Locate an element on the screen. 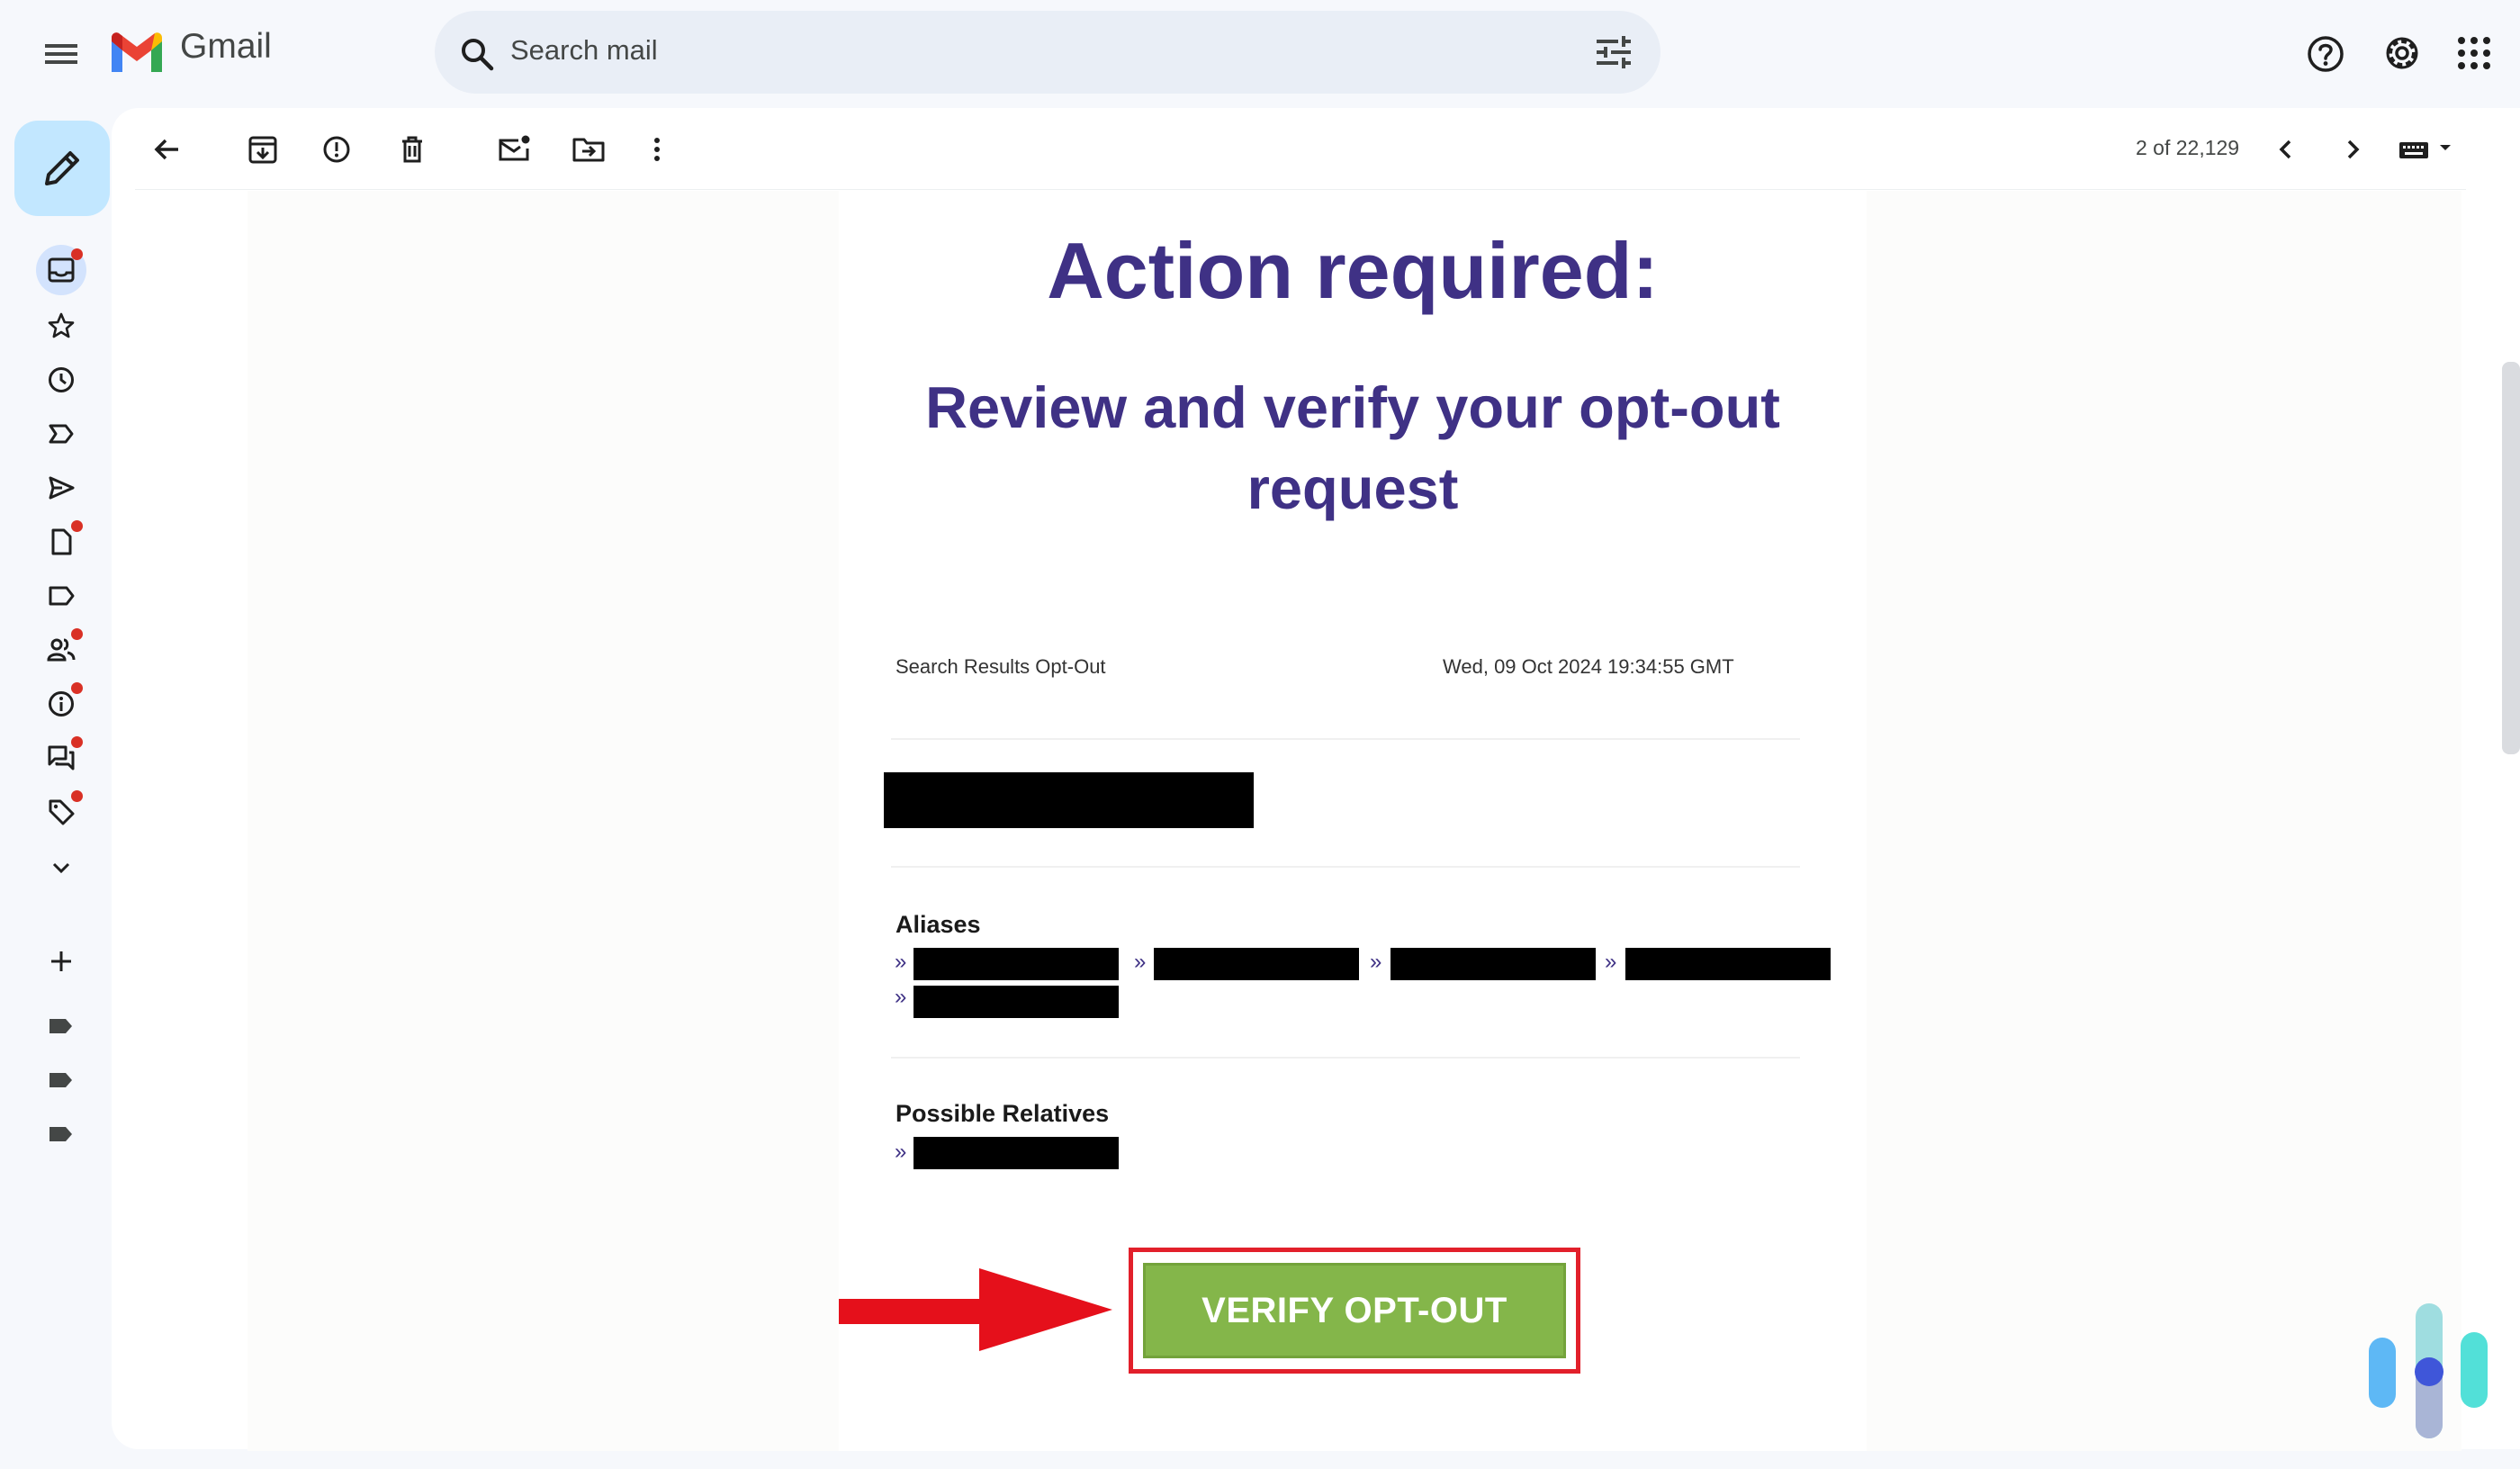 Image resolution: width=2520 pixels, height=1469 pixels. hamburger-menu-icon is located at coordinates (61, 54).